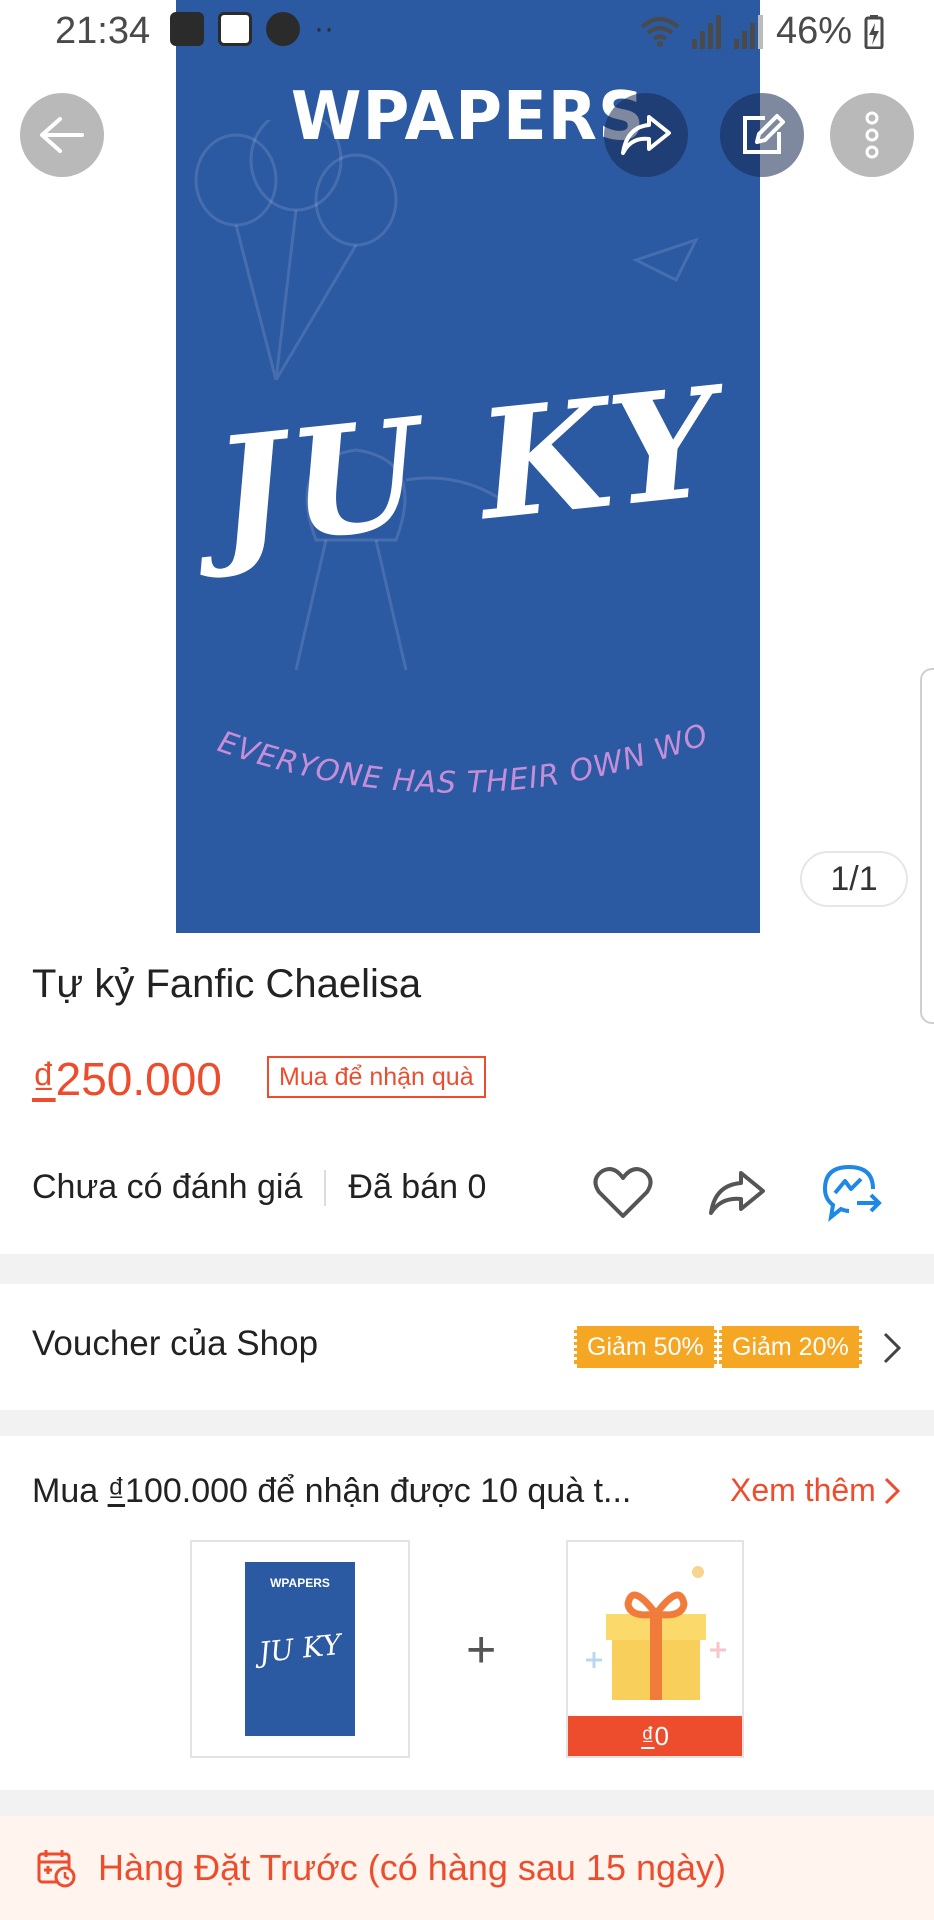 The width and height of the screenshot is (934, 1920). I want to click on see-more-link: Xem thêm, so click(816, 1490).